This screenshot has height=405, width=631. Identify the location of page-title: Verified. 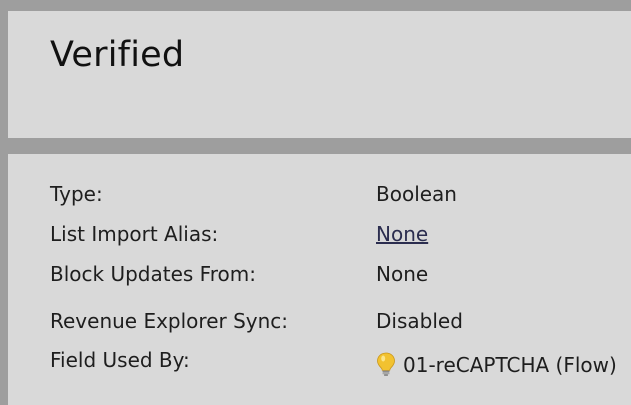
(117, 55).